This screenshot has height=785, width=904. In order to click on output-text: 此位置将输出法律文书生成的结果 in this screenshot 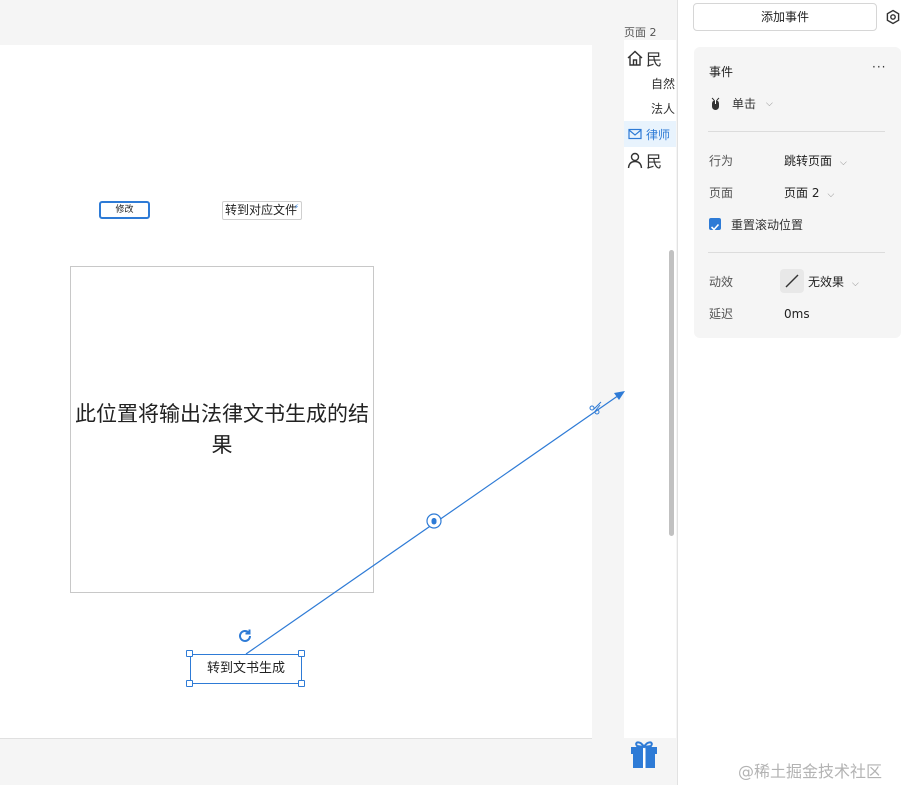, I will do `click(222, 429)`.